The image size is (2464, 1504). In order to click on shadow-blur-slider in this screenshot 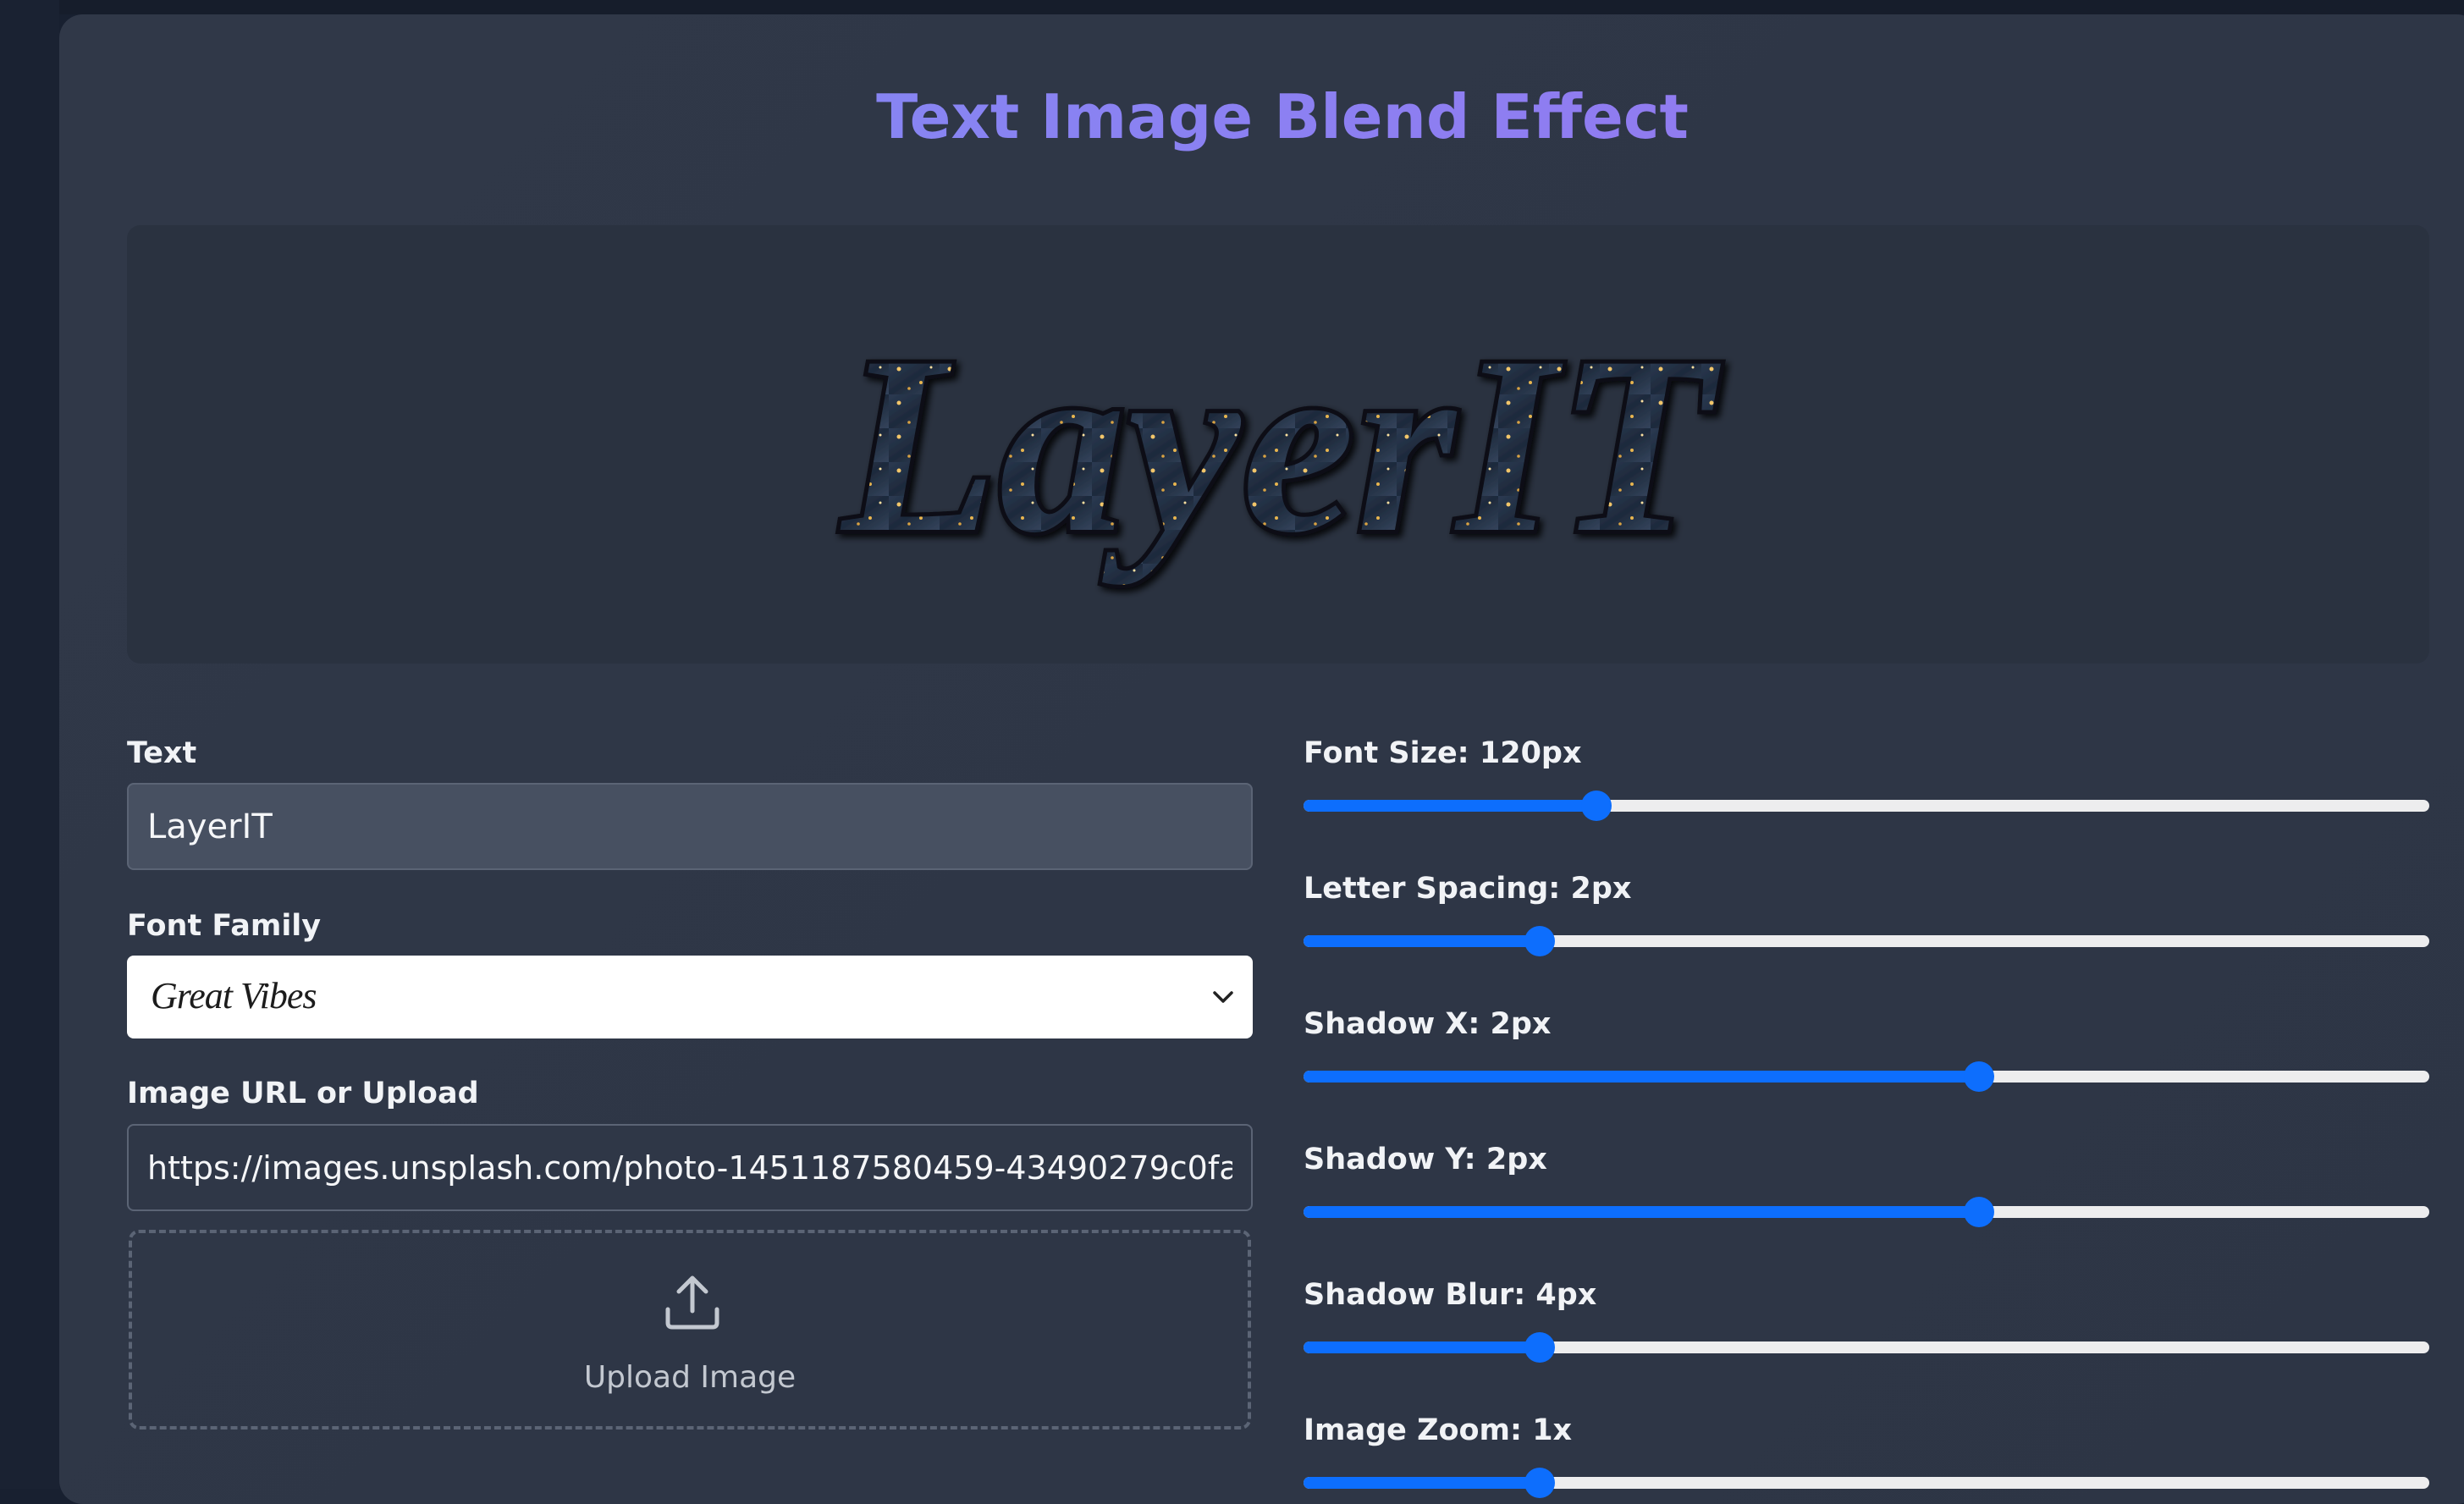, I will do `click(1866, 1347)`.